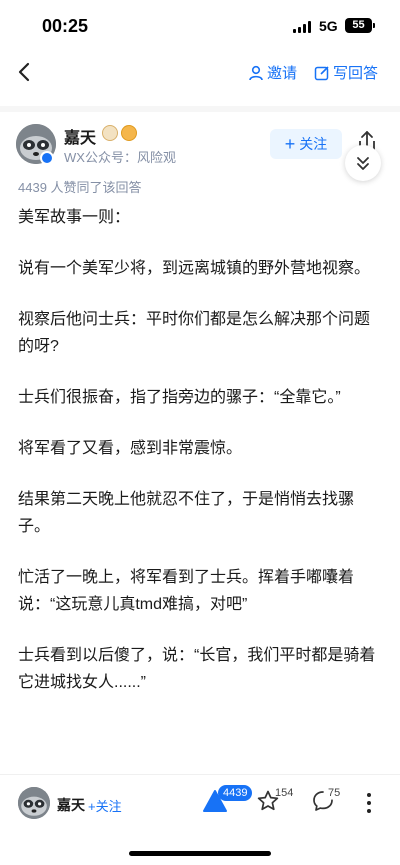 The width and height of the screenshot is (400, 865). What do you see at coordinates (356, 73) in the screenshot?
I see `write-answer-label: 写回答` at bounding box center [356, 73].